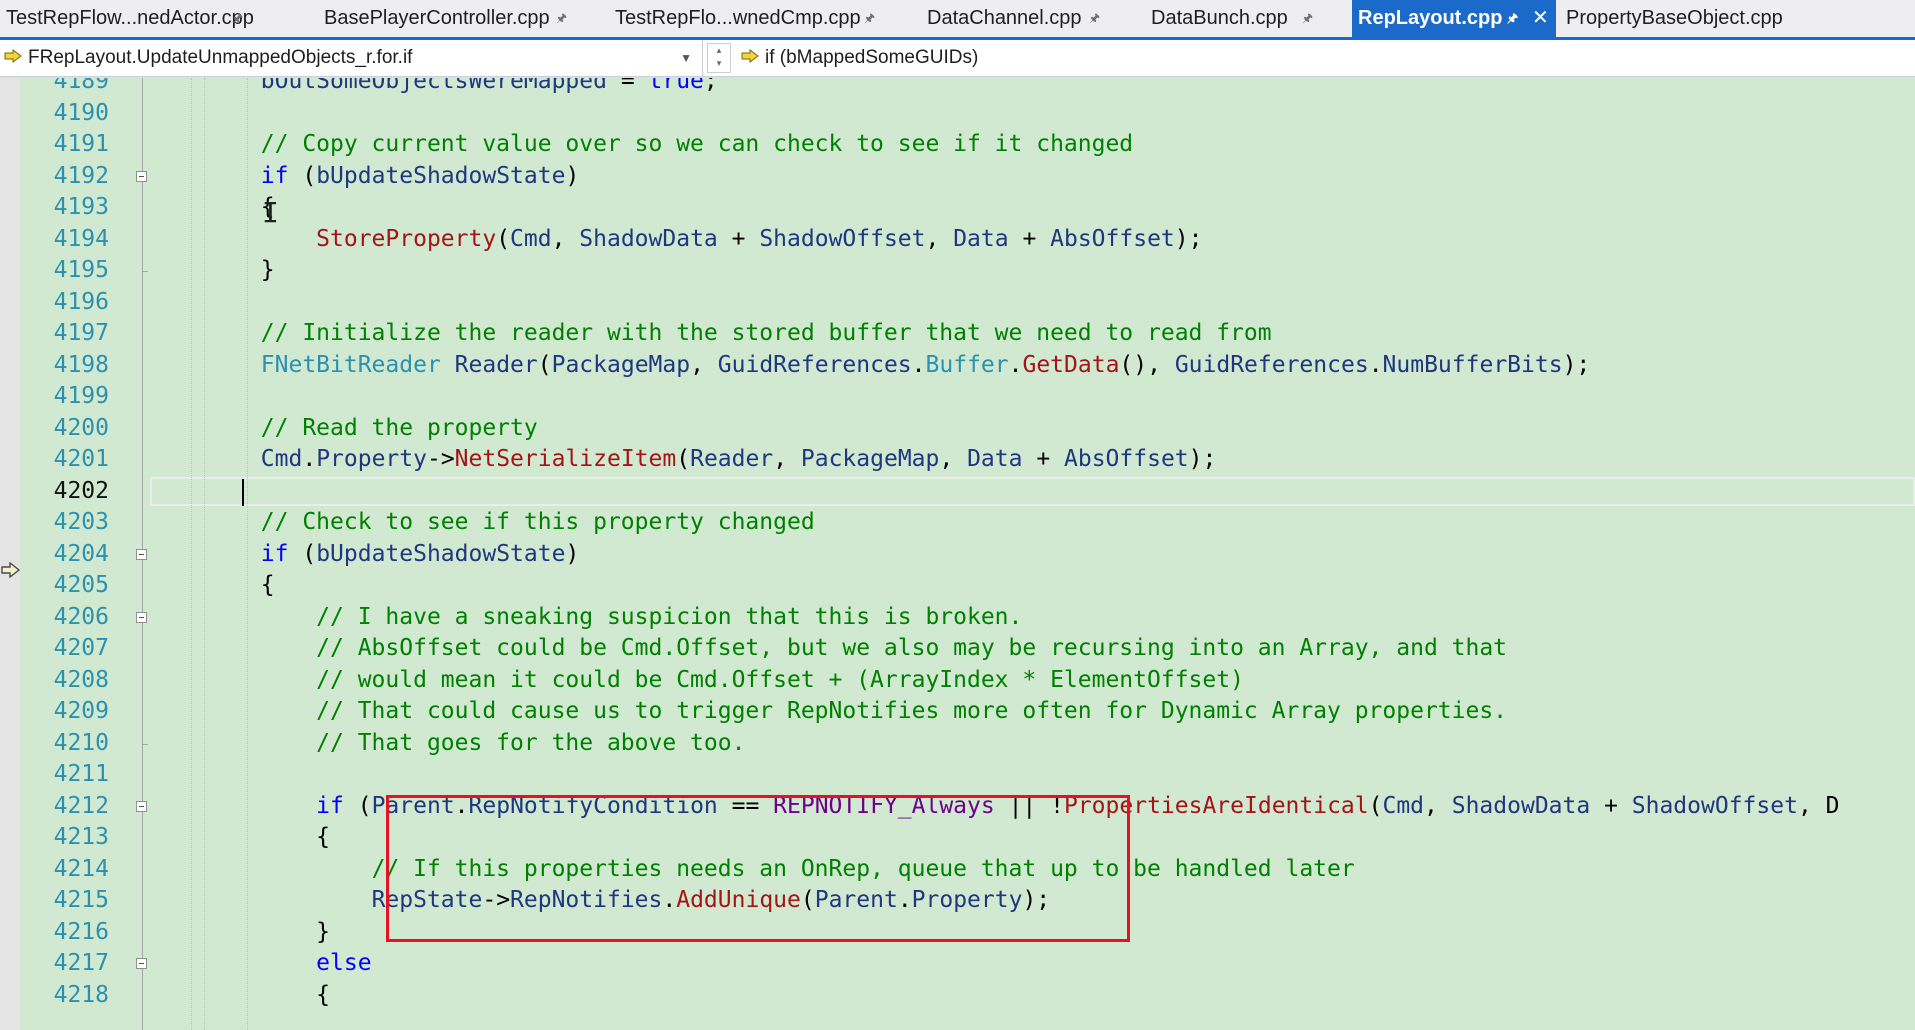 The height and width of the screenshot is (1030, 1915). Describe the element at coordinates (1147, 364) in the screenshot. I see `code-token: (),` at that location.